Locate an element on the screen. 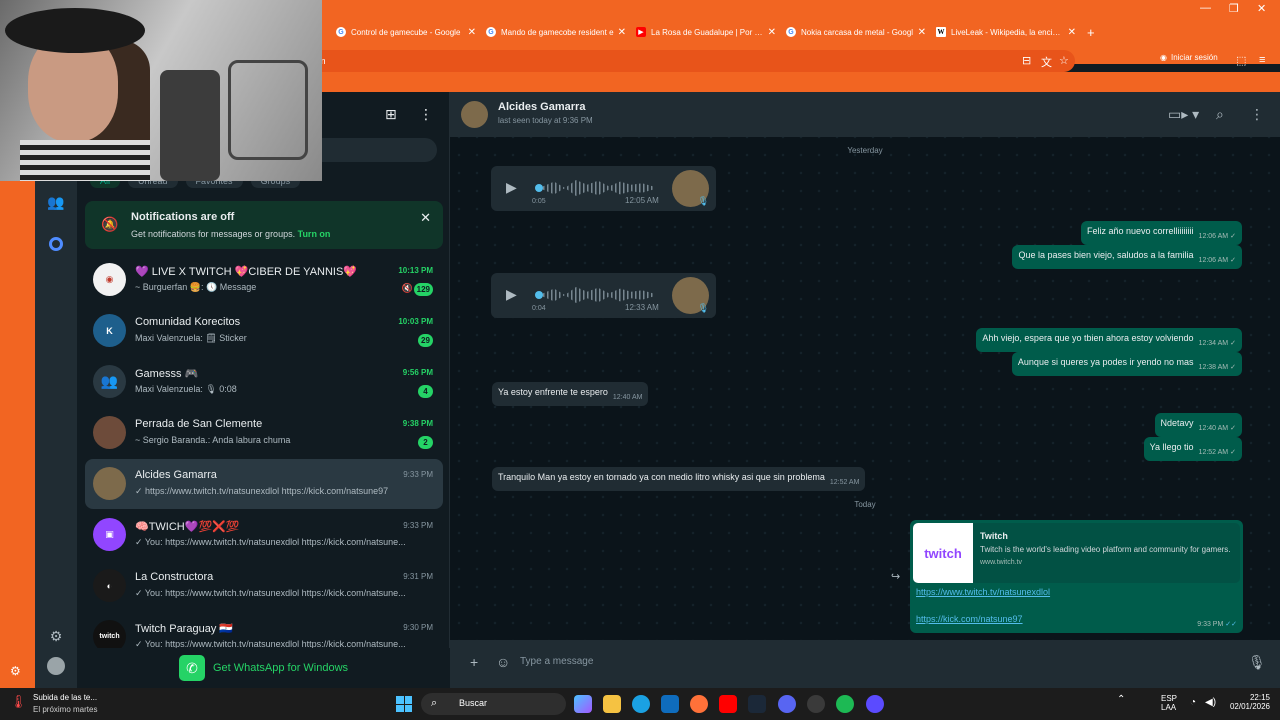 Image resolution: width=1280 pixels, height=720 pixels. discord-icon is located at coordinates (787, 704).